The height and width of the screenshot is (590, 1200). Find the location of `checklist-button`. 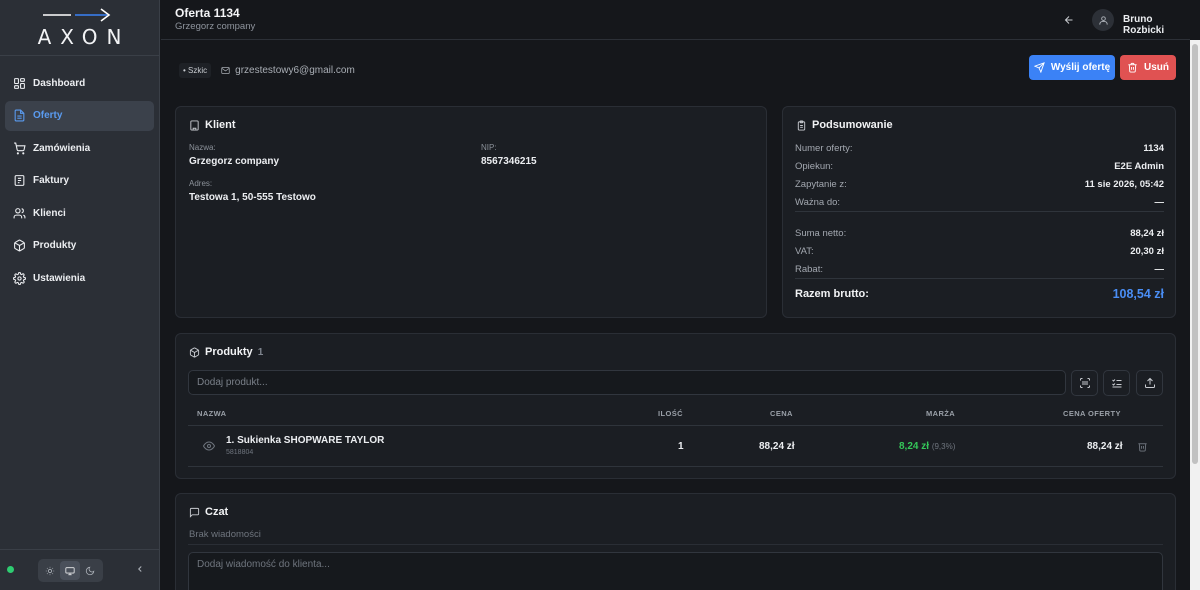

checklist-button is located at coordinates (1116, 383).